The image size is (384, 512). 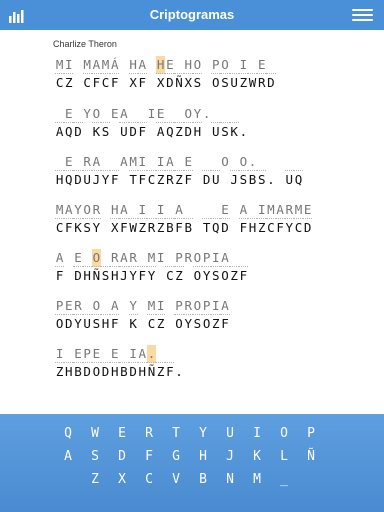 I want to click on key-k: K, so click(x=257, y=457).